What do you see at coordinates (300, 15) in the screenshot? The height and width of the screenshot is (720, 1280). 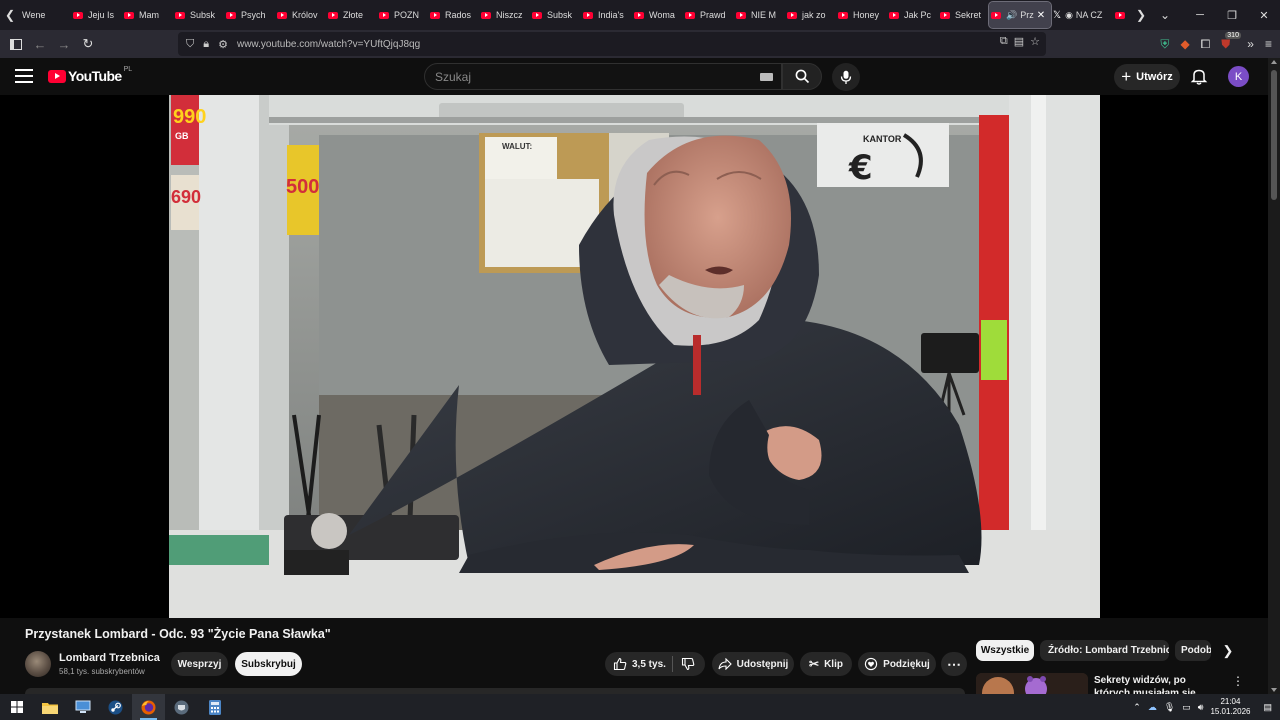 I see `browser-tab: Królov` at bounding box center [300, 15].